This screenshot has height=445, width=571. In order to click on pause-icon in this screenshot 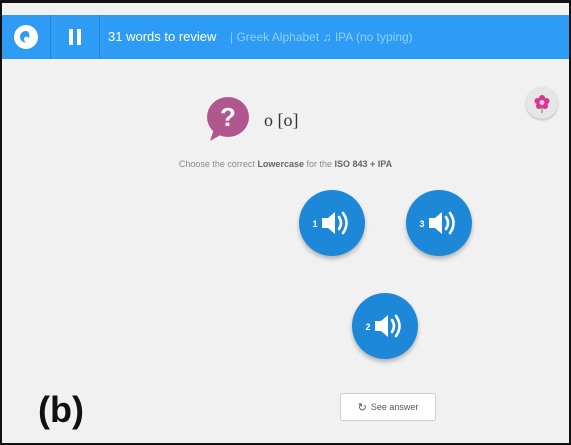, I will do `click(71, 37)`.